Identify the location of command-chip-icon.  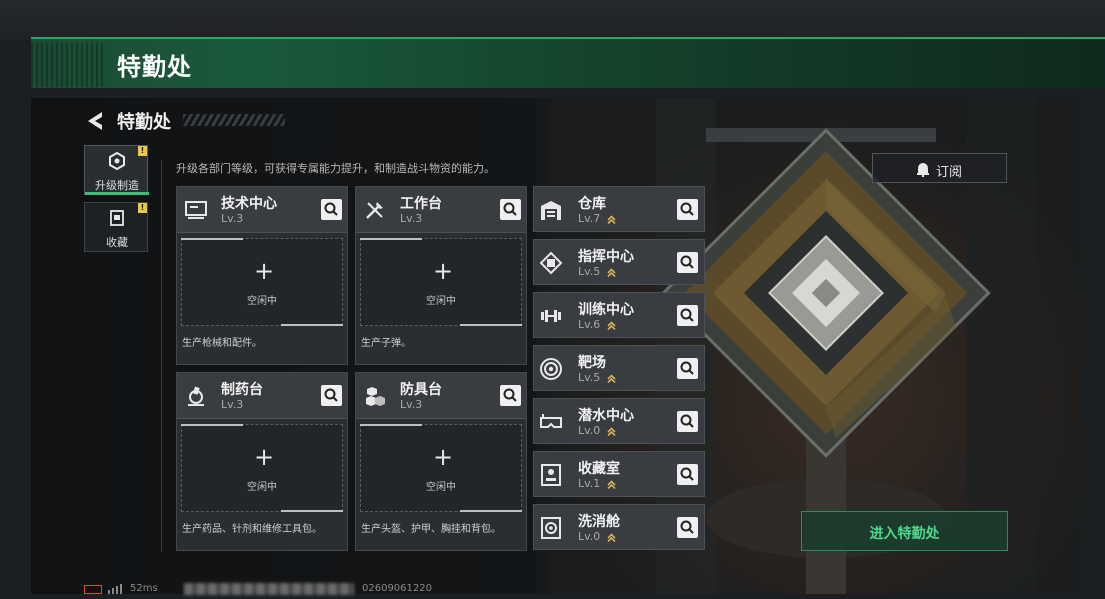
(551, 263).